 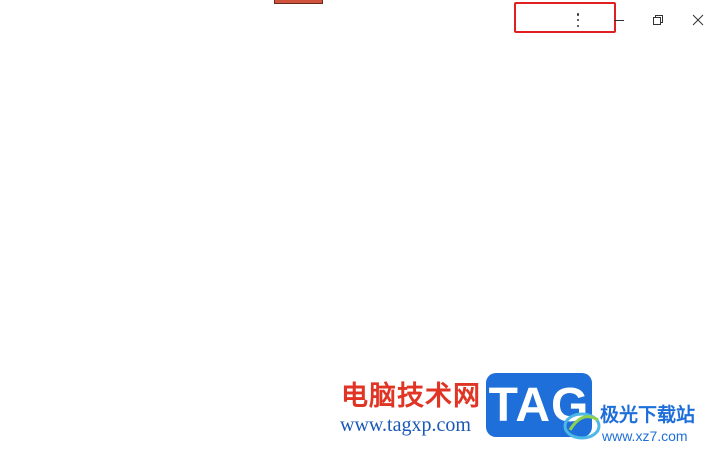 I want to click on minimize-button, so click(x=619, y=20).